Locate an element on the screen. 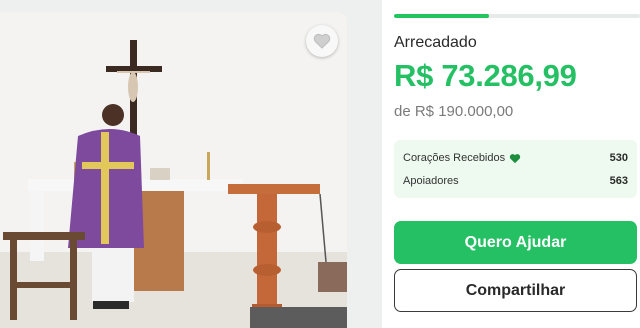  heart-icon is located at coordinates (515, 158).